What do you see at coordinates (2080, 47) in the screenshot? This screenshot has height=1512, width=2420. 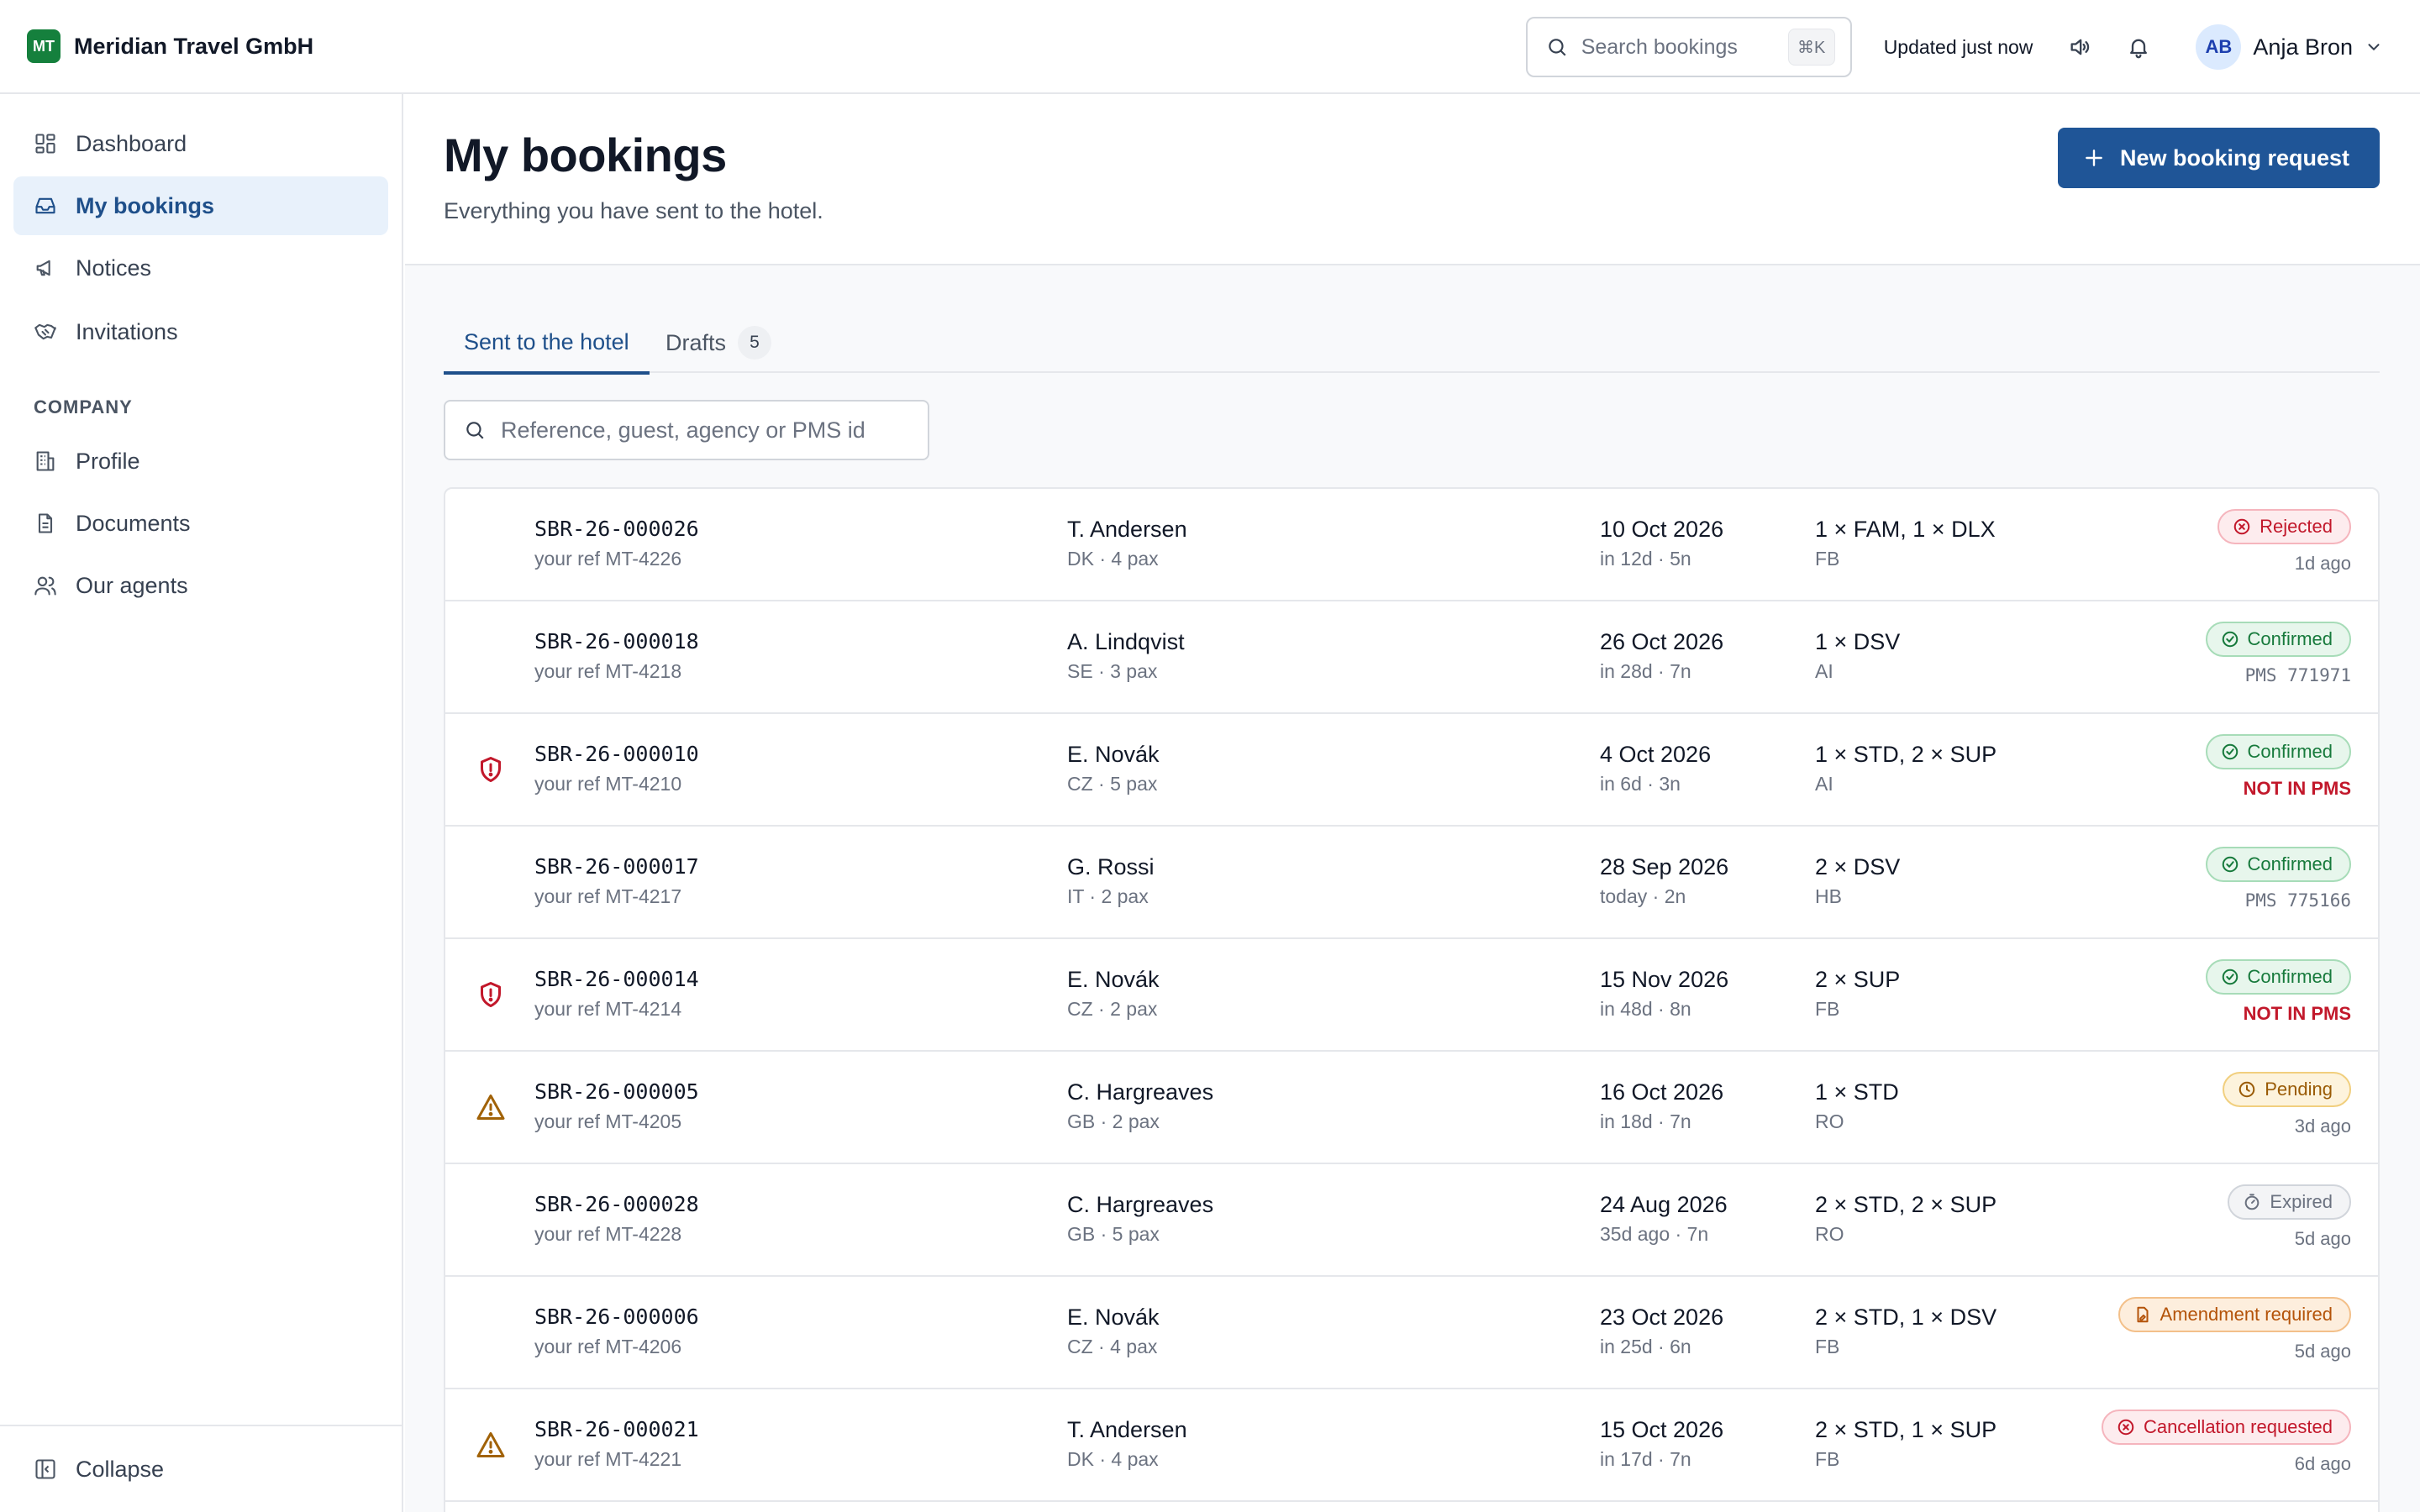 I see `sound-toggle-button` at bounding box center [2080, 47].